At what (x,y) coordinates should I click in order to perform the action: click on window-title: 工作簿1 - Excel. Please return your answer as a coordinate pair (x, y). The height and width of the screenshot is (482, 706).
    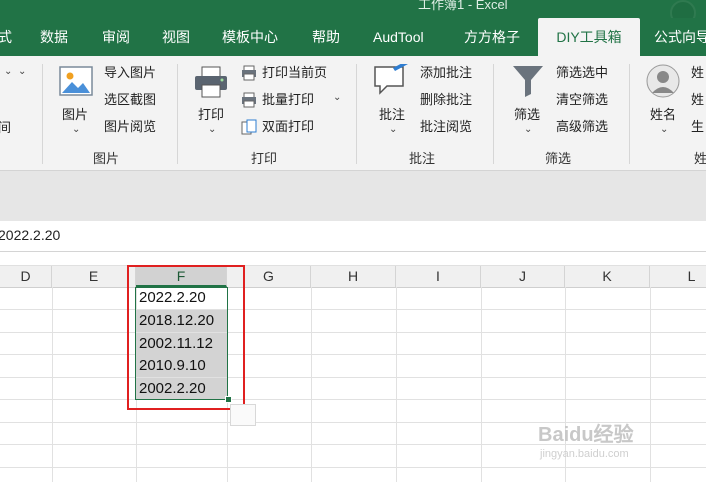
    Looking at the image, I should click on (463, 6).